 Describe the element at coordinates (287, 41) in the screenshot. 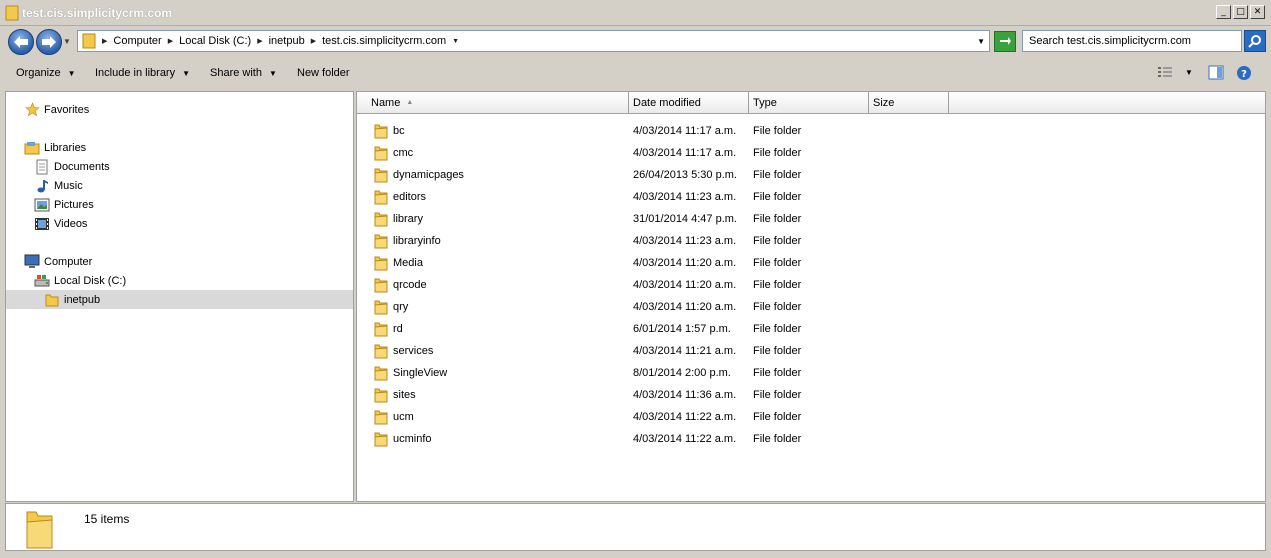

I see `breadcrumb-inetpub: inetpub` at that location.